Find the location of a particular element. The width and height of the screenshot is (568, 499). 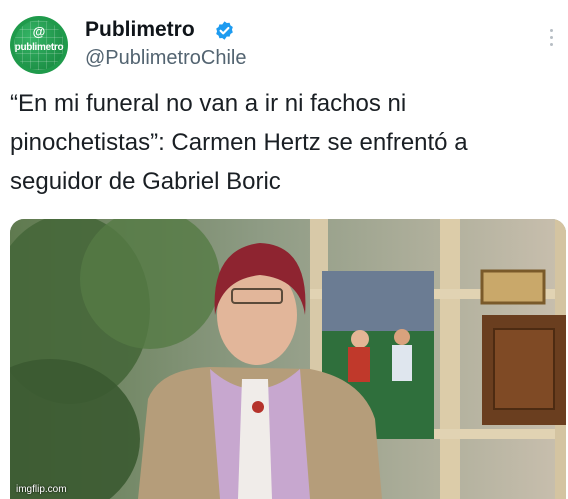

avatar-logo-text: publimetro is located at coordinates (39, 47).